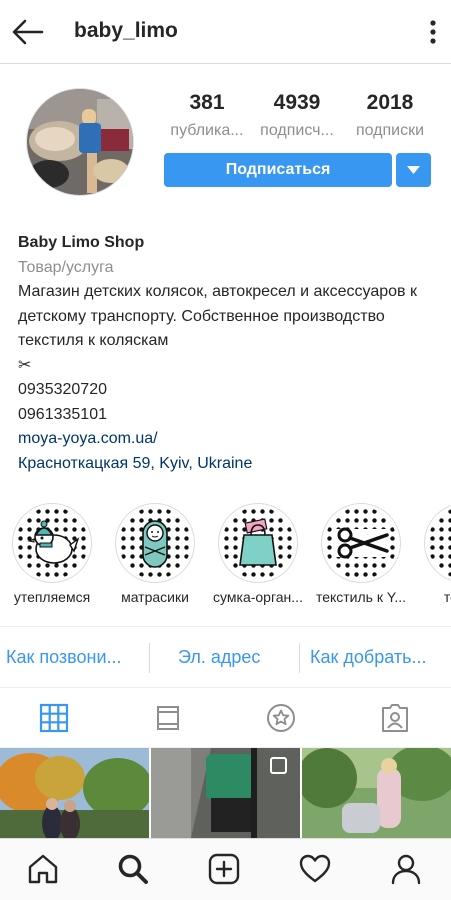 The width and height of the screenshot is (451, 900). I want to click on swaddled-baby-icon, so click(155, 544).